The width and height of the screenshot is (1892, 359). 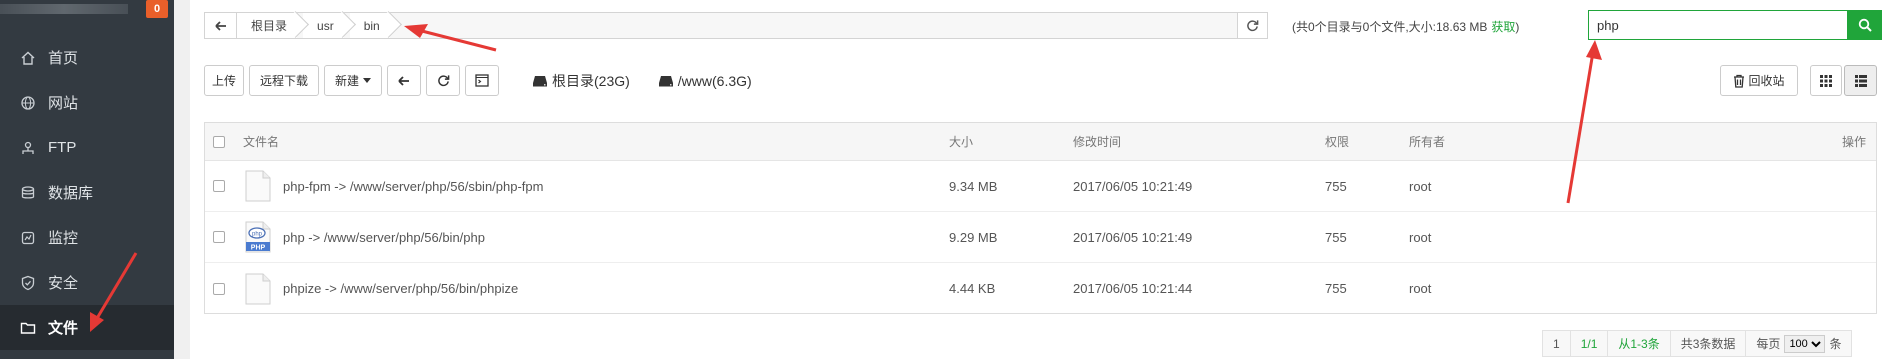 What do you see at coordinates (28, 58) in the screenshot?
I see `home-icon` at bounding box center [28, 58].